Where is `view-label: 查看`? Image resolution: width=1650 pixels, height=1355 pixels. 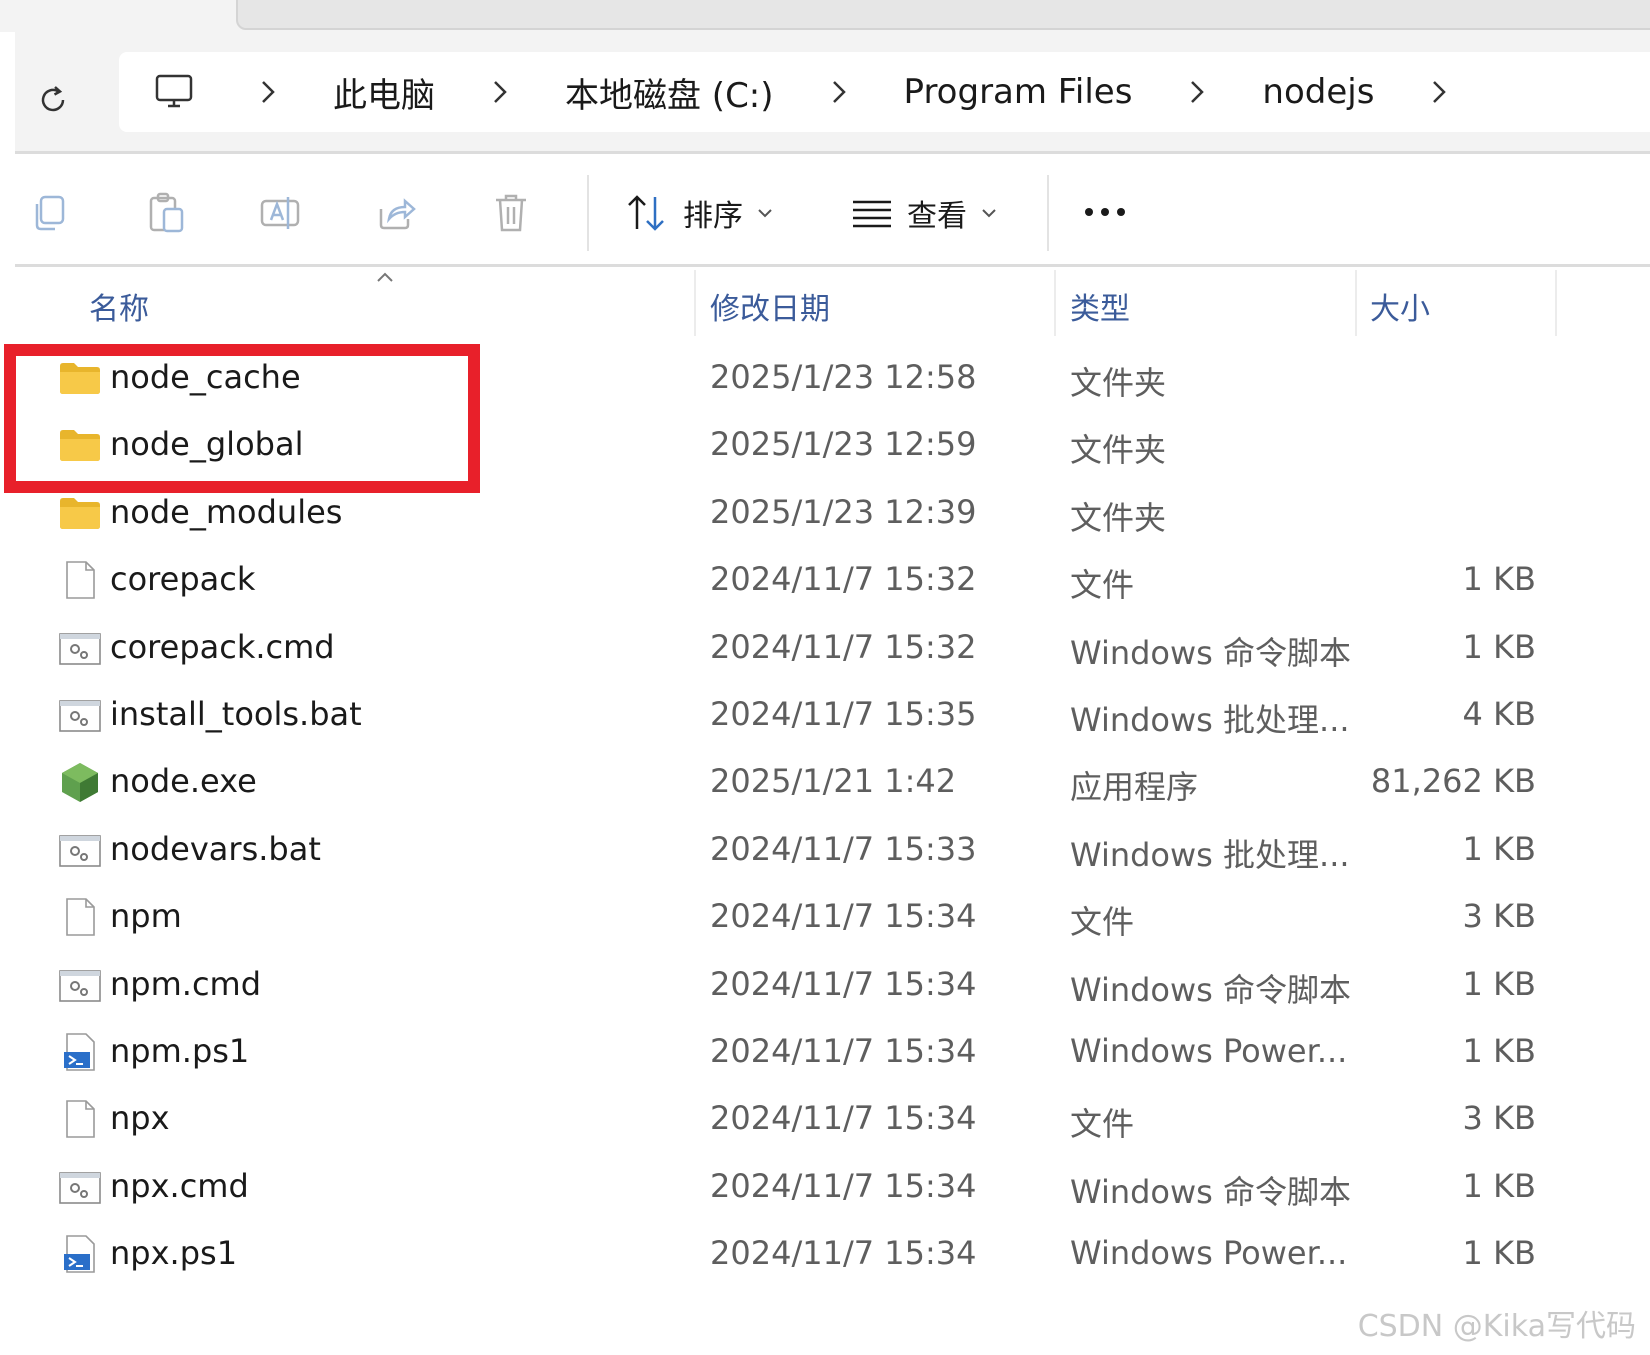
view-label: 查看 is located at coordinates (937, 216).